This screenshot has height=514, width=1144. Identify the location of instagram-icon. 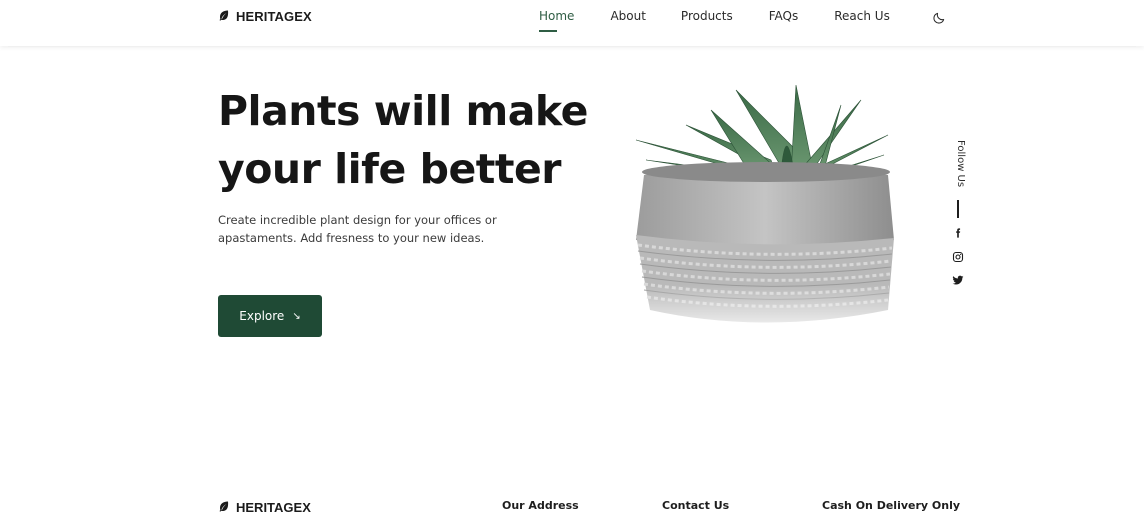
(958, 257).